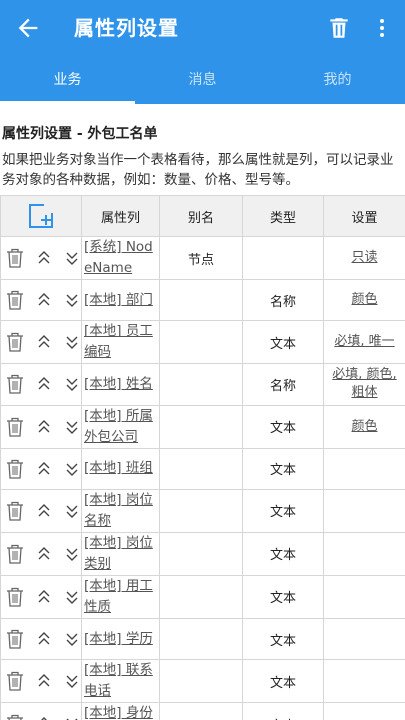 Image resolution: width=405 pixels, height=720 pixels. I want to click on page-title: 属性列设置, so click(126, 28).